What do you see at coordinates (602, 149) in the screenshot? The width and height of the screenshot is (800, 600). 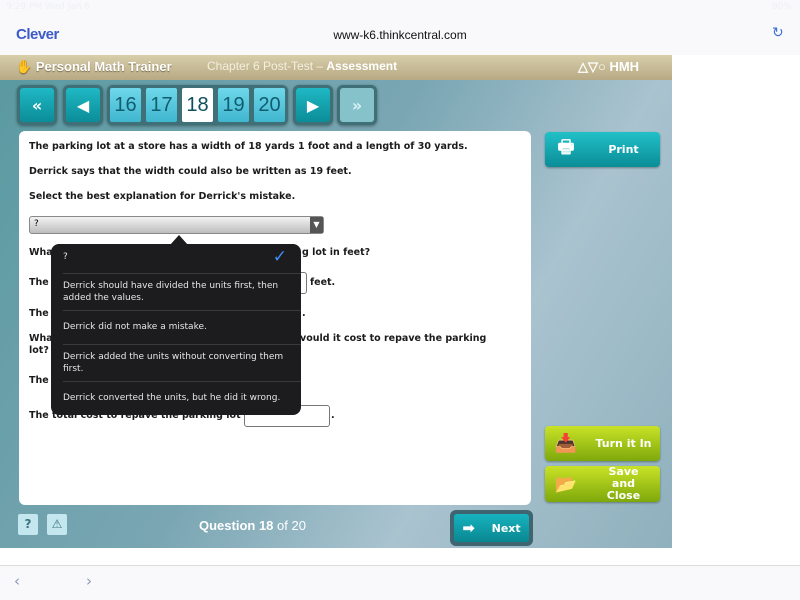 I see `print-button: 🖶 Print` at bounding box center [602, 149].